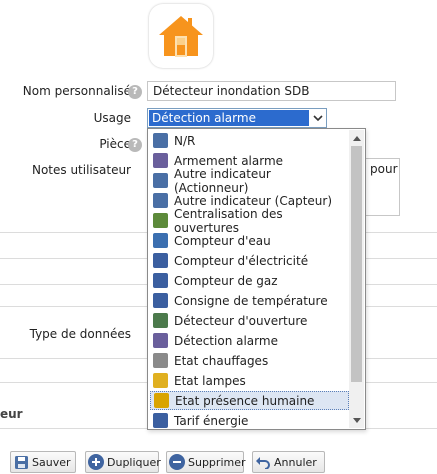 This screenshot has height=474, width=437. I want to click on usage-select: Détection alarme, so click(237, 118).